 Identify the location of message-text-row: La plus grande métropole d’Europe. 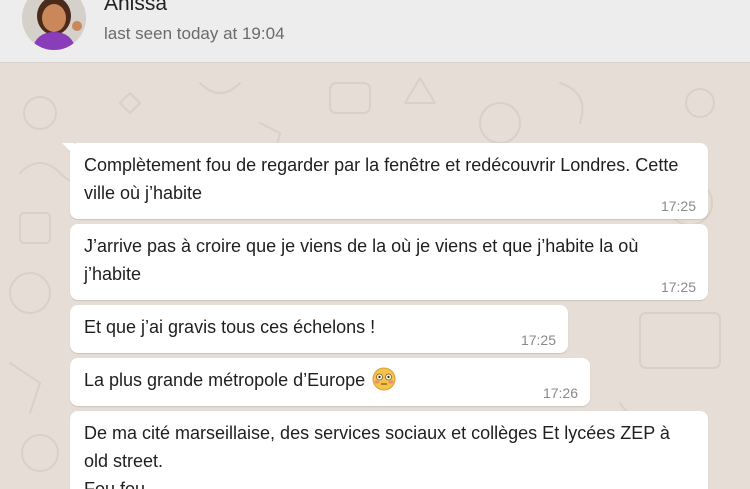
(330, 380).